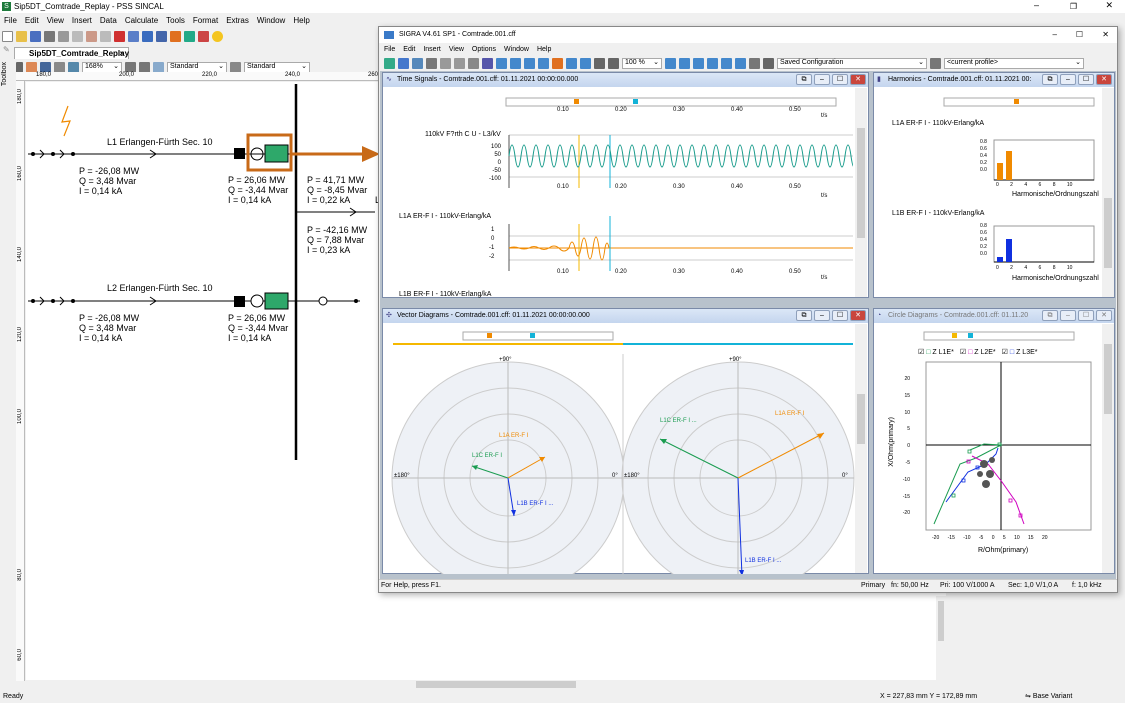 Image resolution: width=1125 pixels, height=703 pixels. What do you see at coordinates (935, 63) in the screenshot?
I see `profile-icon` at bounding box center [935, 63].